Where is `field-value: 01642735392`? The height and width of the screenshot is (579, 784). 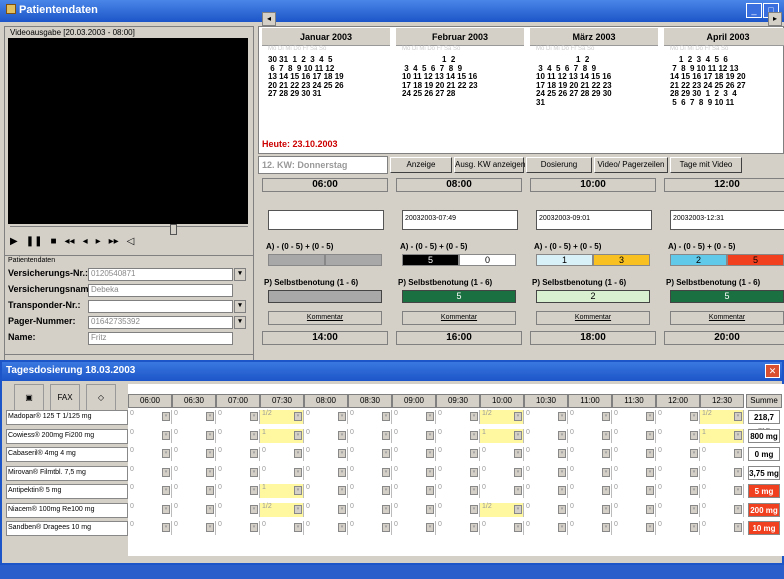
field-value: 01642735392 is located at coordinates (160, 322).